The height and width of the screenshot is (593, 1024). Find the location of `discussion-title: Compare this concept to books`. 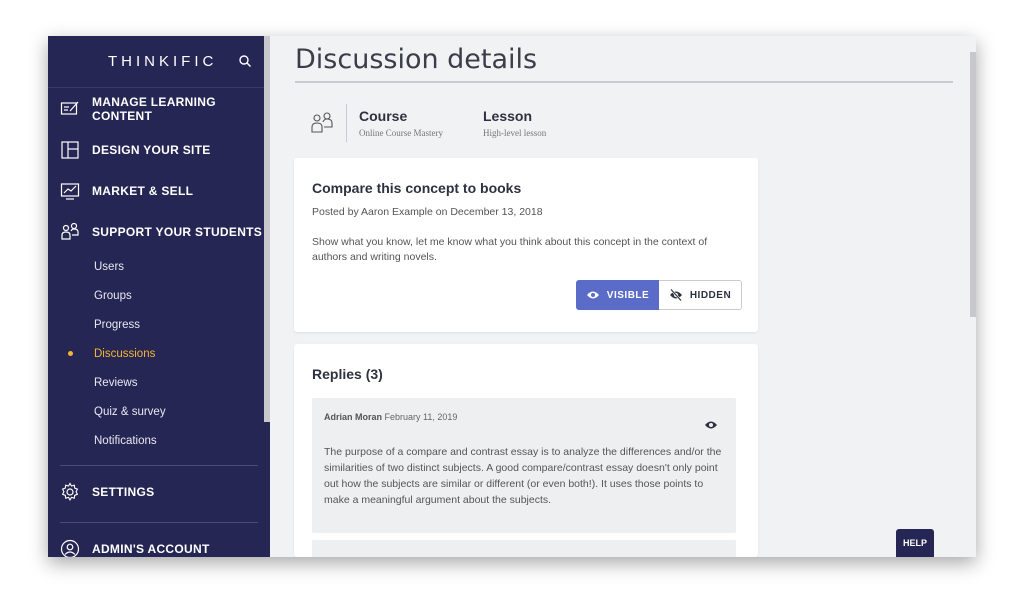

discussion-title: Compare this concept to books is located at coordinates (417, 188).